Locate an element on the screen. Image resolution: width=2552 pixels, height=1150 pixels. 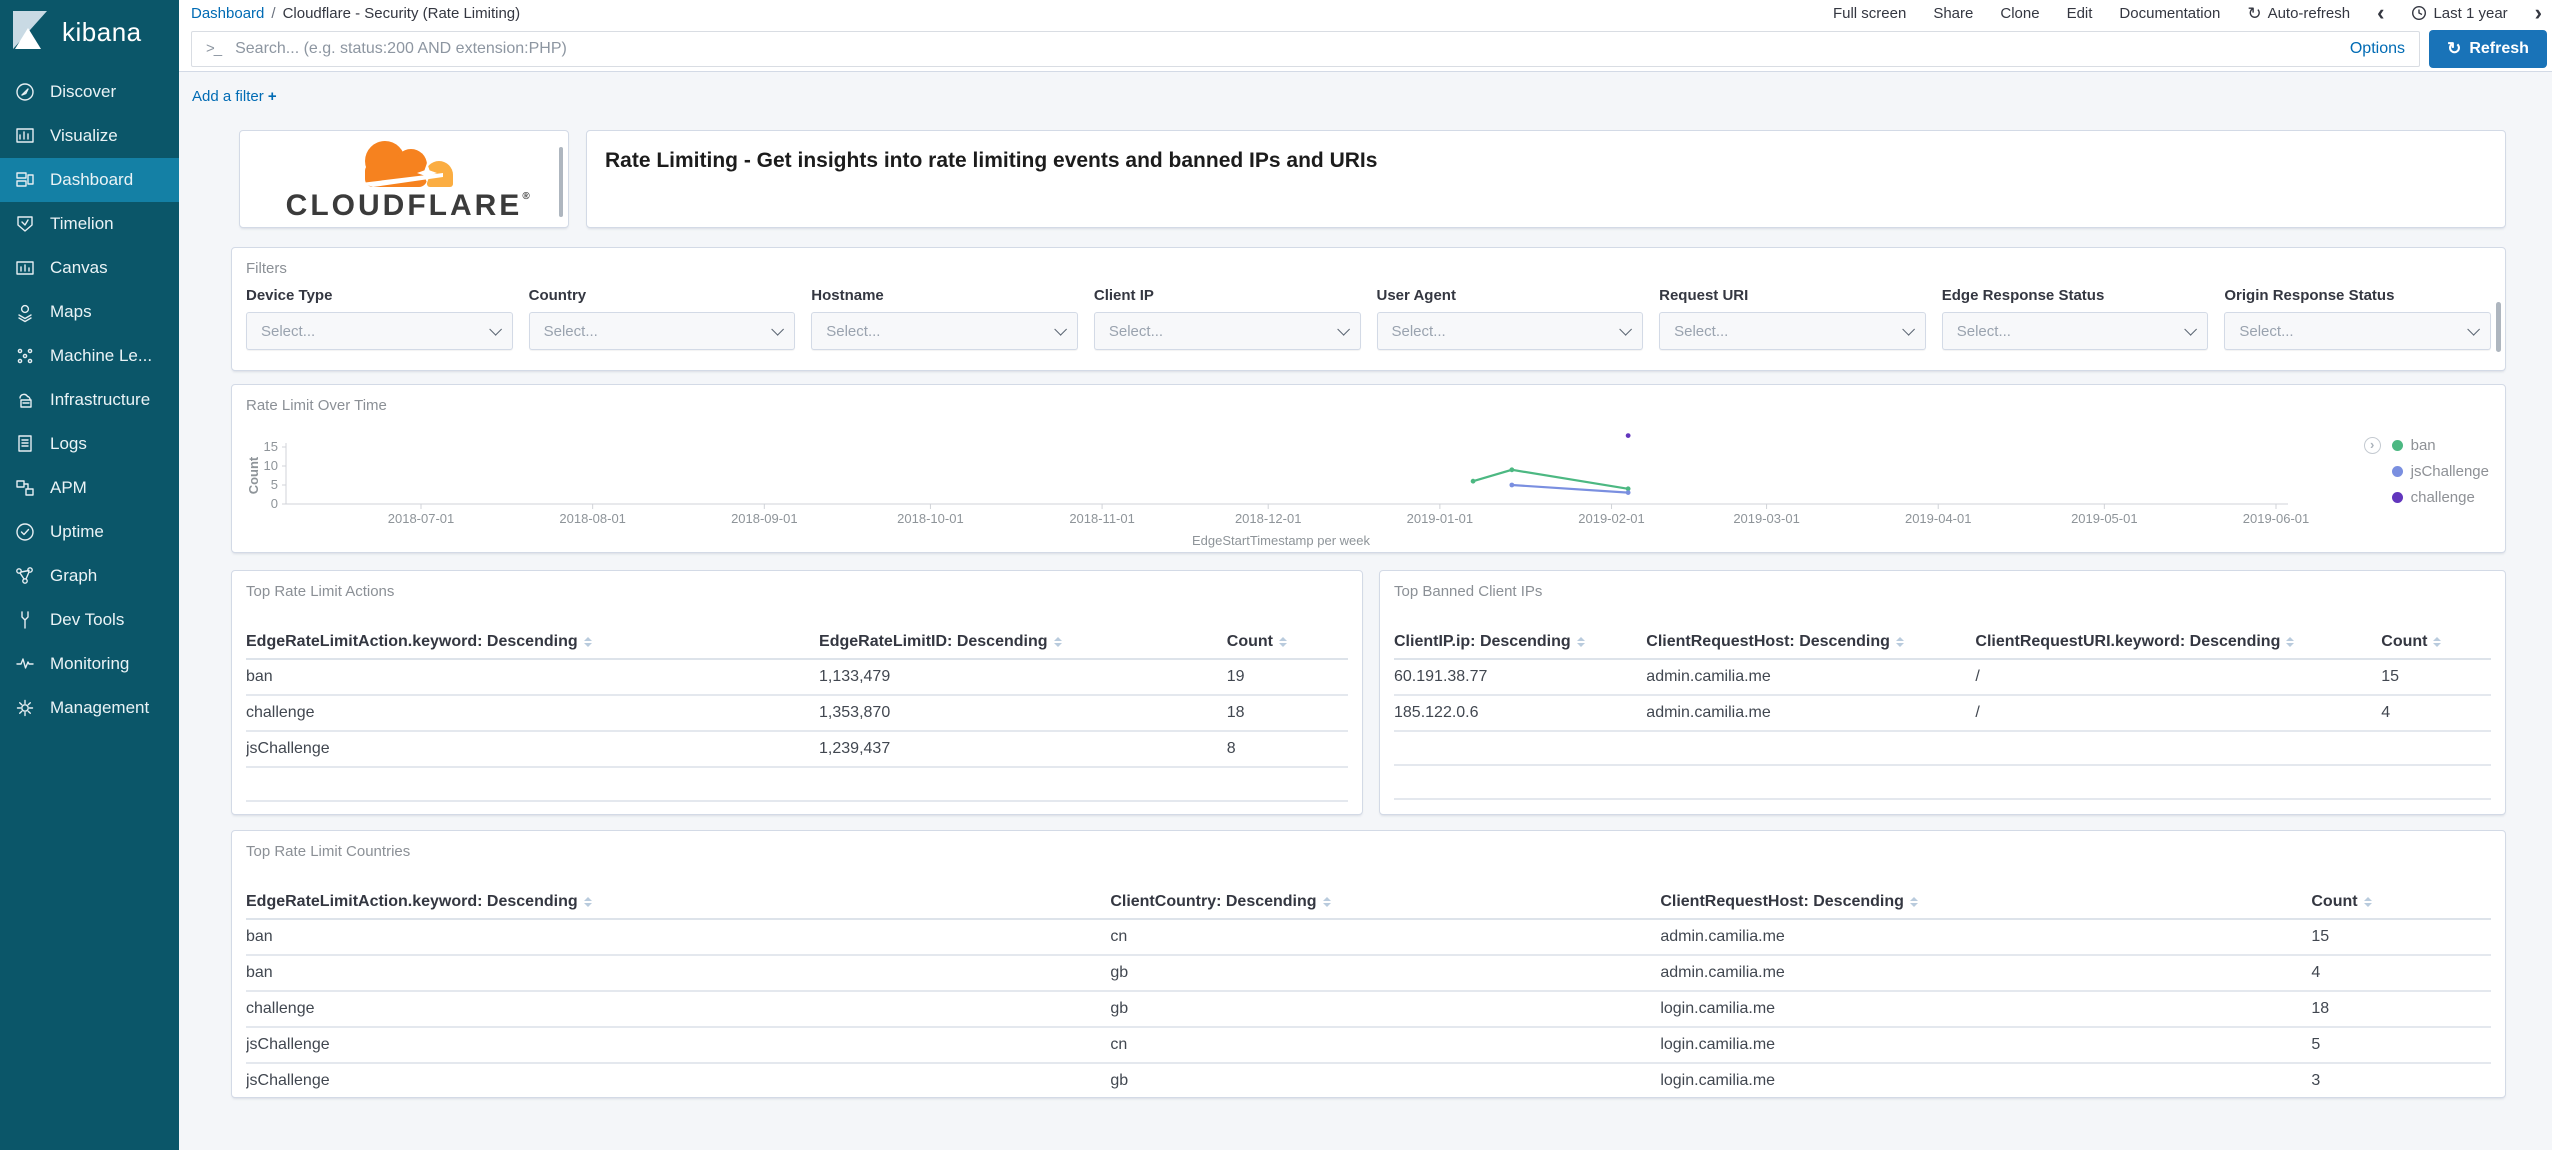
sidebar-item-label: Graph is located at coordinates (74, 575).